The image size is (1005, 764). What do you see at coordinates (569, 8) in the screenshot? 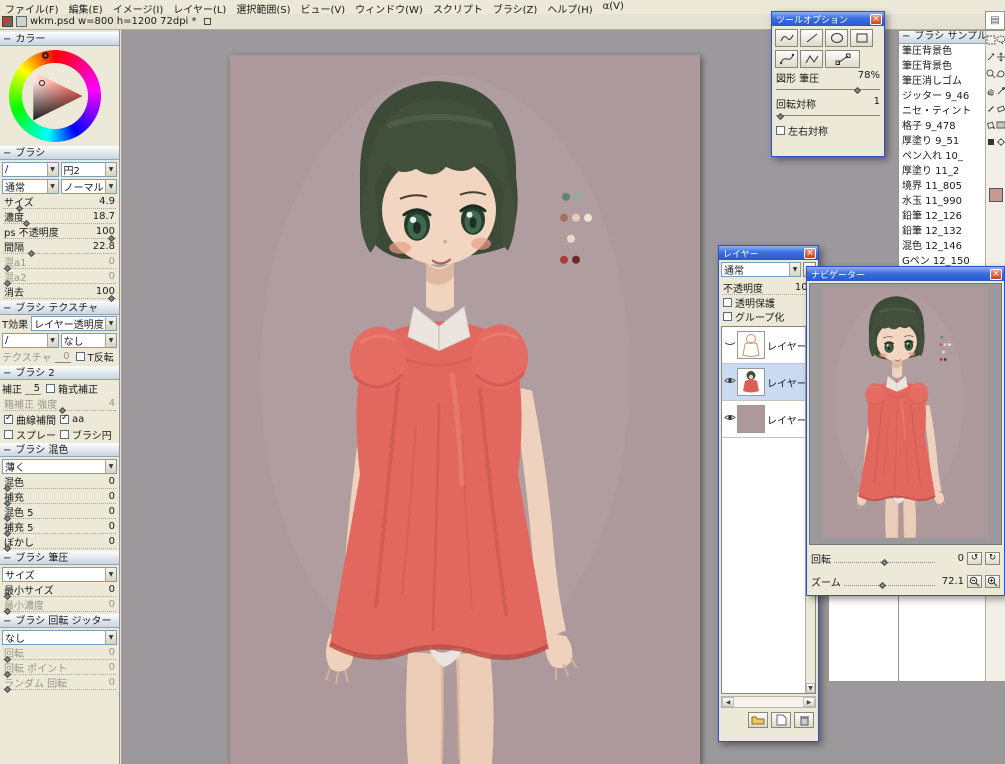
I see `menu-help: ヘルプ(H)` at bounding box center [569, 8].